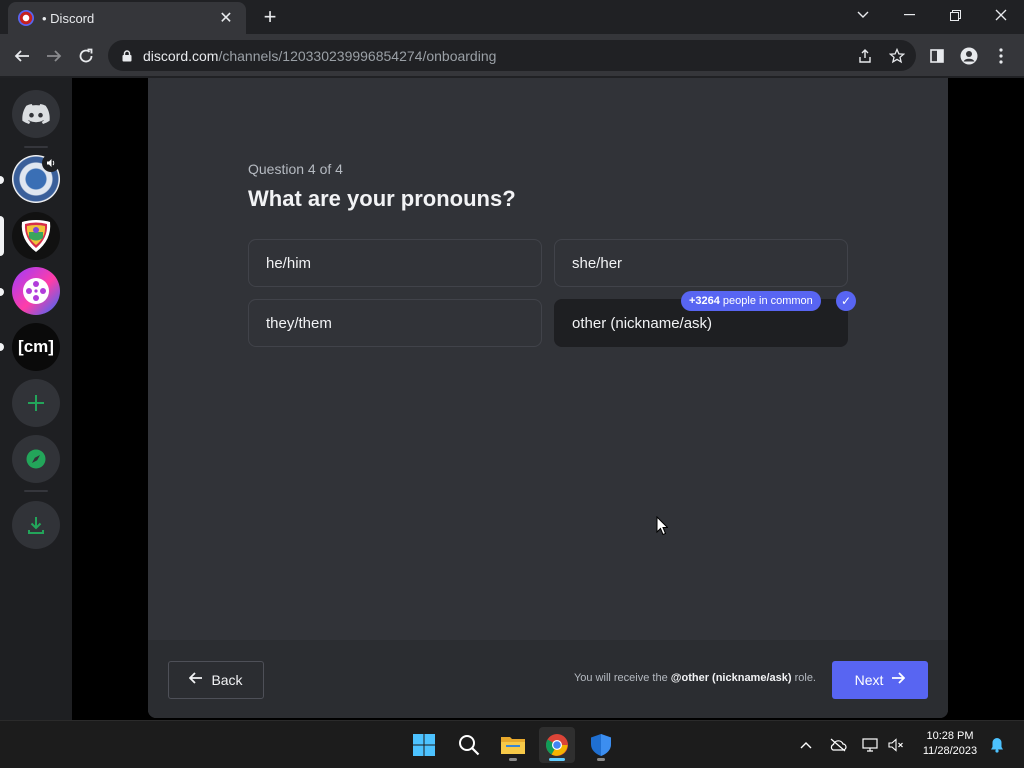  What do you see at coordinates (512, 17) in the screenshot?
I see `browser-titlebar: • Discord ✕ +` at bounding box center [512, 17].